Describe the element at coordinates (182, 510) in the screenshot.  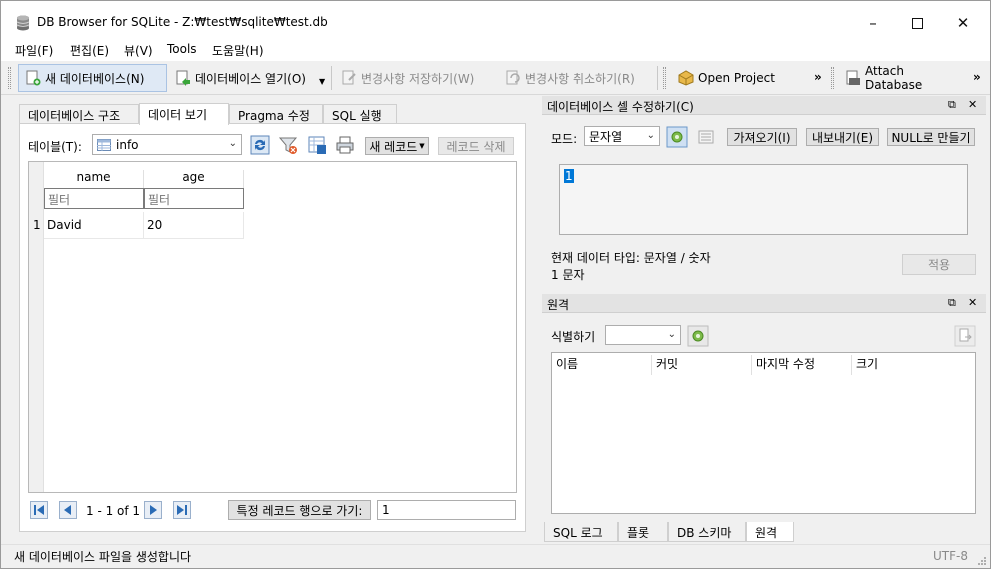
I see `last-record-icon` at that location.